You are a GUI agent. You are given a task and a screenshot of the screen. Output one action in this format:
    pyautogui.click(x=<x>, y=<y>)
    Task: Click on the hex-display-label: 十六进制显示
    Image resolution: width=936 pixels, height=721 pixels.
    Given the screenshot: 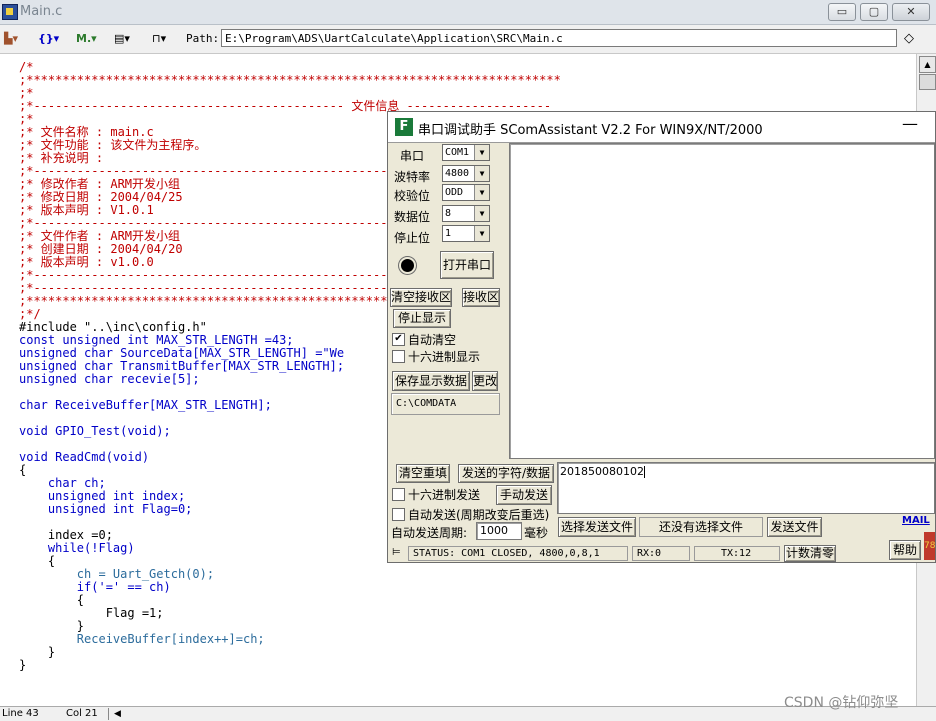 What is the action you would take?
    pyautogui.click(x=444, y=357)
    